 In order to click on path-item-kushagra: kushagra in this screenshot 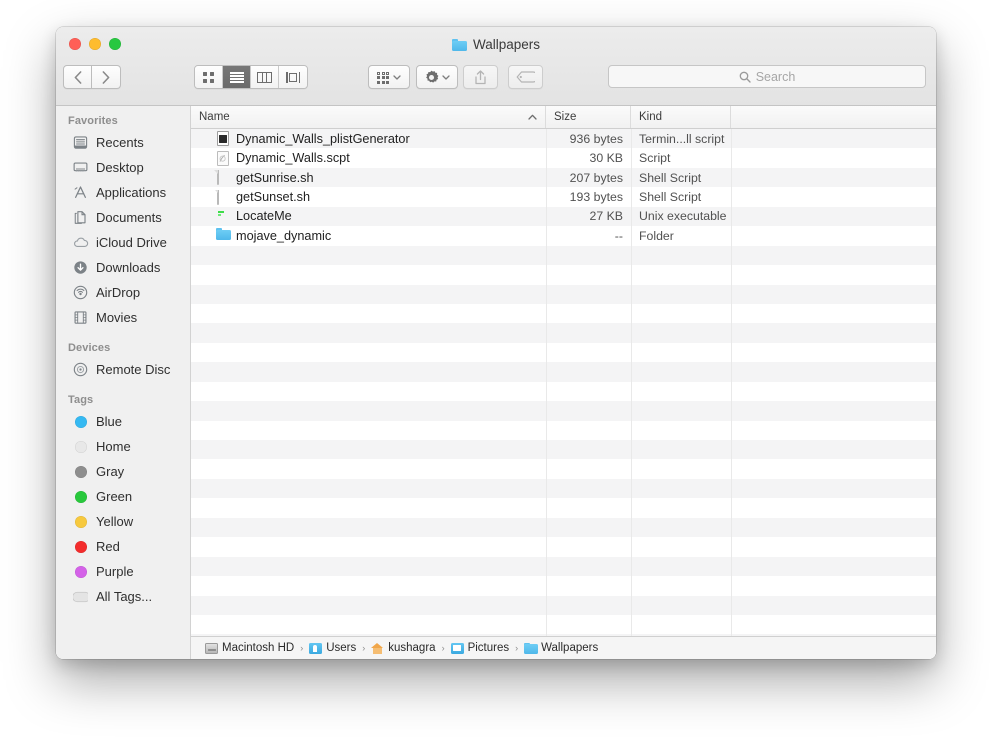, I will do `click(403, 648)`.